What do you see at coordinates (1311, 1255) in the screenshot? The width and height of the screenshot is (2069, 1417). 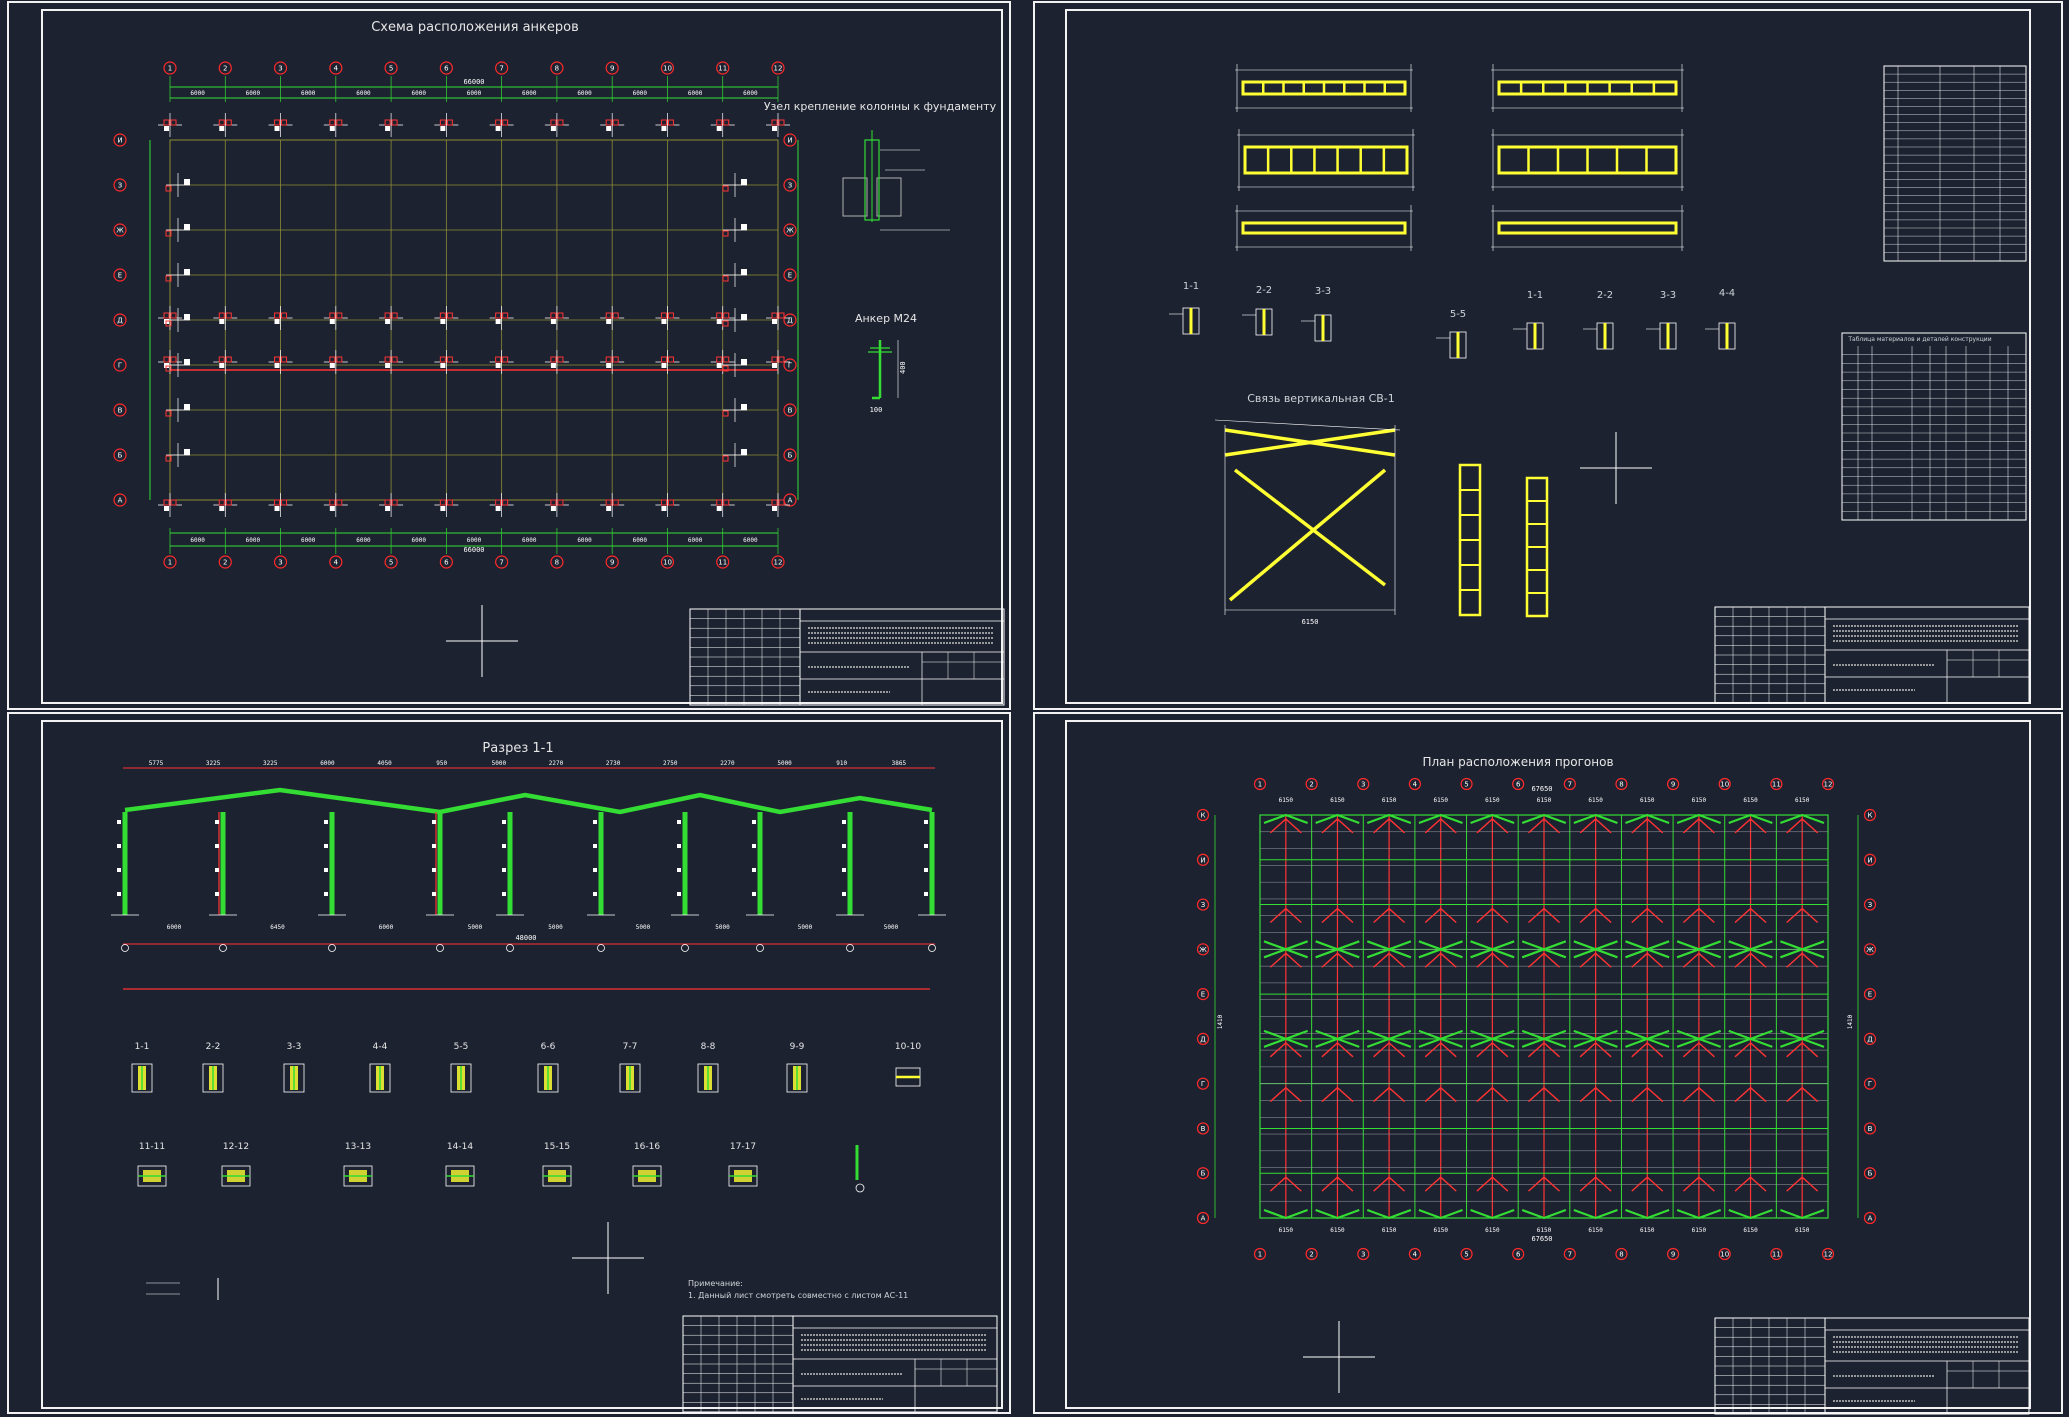 I see `axis-label: 2` at bounding box center [1311, 1255].